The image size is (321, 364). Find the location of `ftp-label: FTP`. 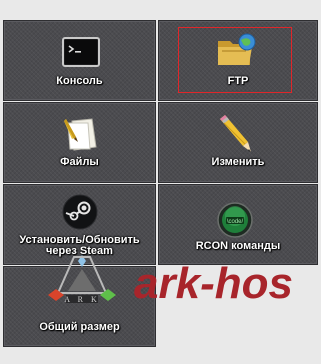

ftp-label: FTP is located at coordinates (238, 81).